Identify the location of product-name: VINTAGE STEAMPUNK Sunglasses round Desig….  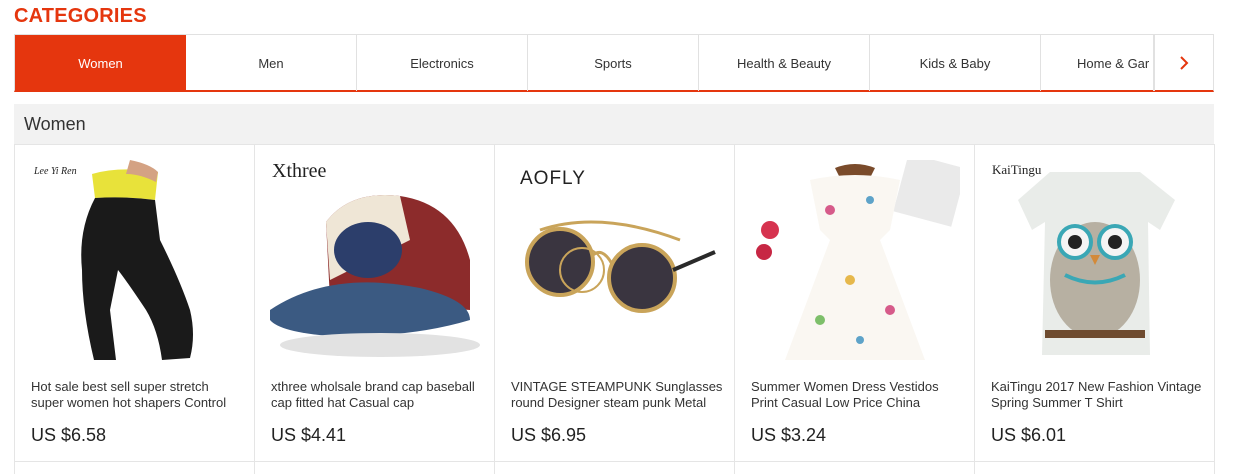
(617, 395).